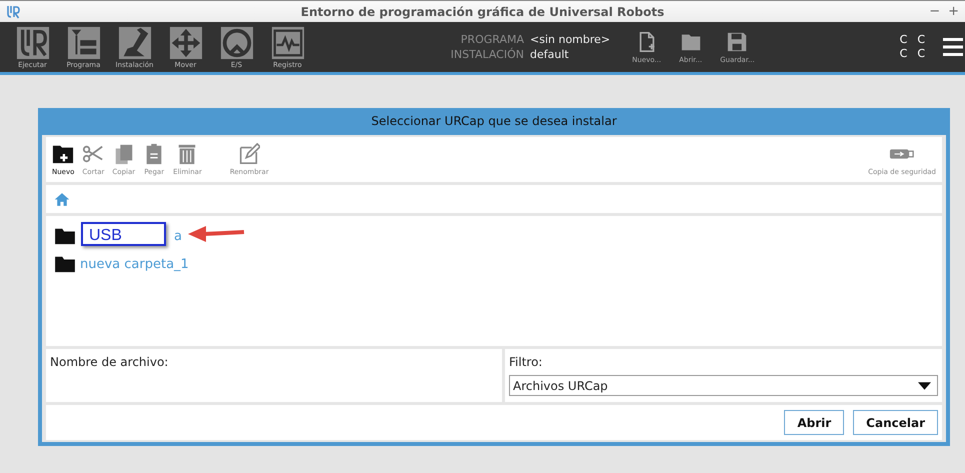  I want to click on program-label: PROGRAMA, so click(492, 39).